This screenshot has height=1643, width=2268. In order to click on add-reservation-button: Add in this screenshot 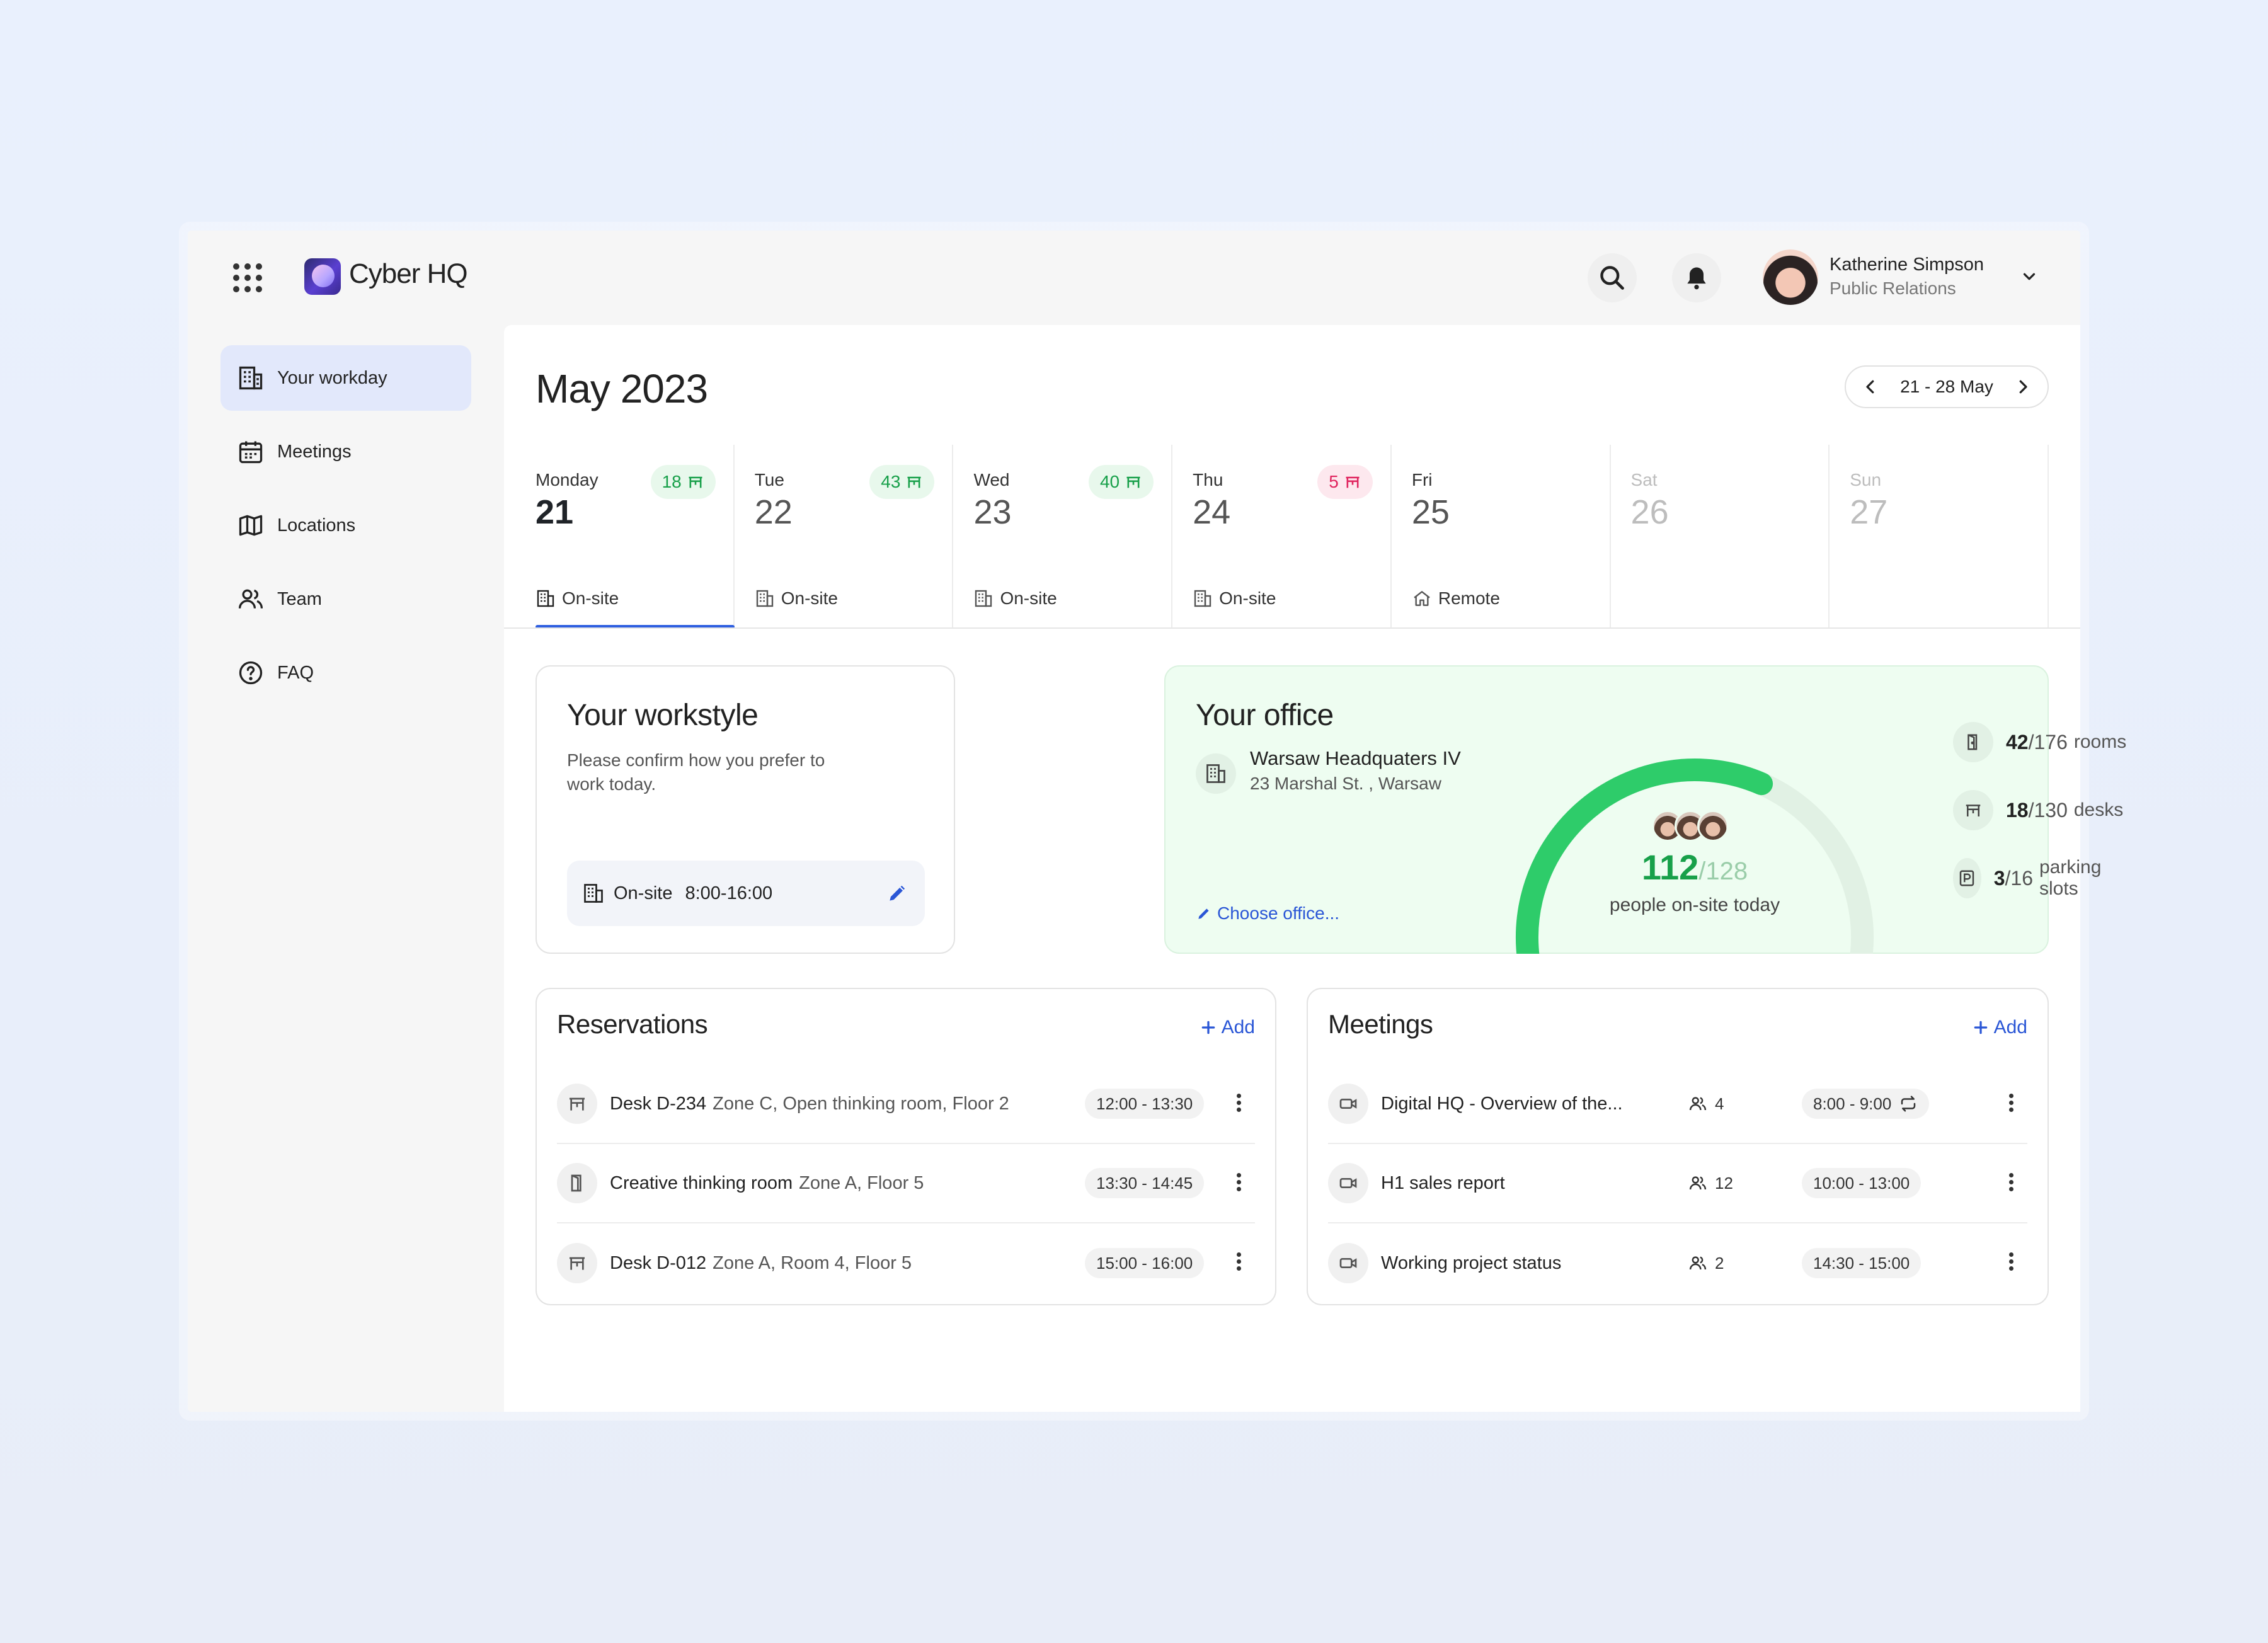, I will do `click(1227, 1027)`.